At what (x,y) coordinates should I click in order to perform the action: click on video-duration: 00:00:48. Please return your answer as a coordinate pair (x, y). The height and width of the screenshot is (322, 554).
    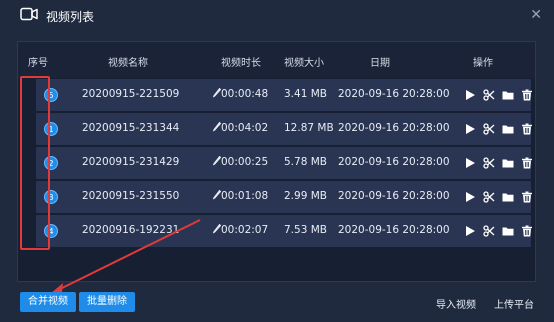
    Looking at the image, I should click on (245, 94).